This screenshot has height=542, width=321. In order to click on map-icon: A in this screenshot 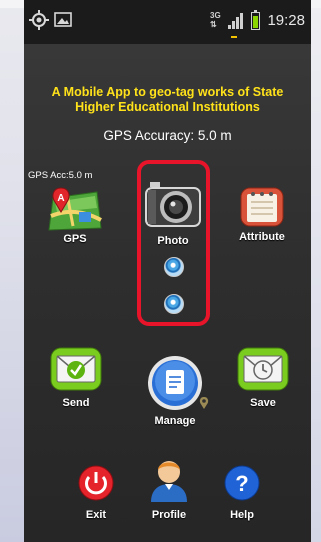, I will do `click(75, 209)`.